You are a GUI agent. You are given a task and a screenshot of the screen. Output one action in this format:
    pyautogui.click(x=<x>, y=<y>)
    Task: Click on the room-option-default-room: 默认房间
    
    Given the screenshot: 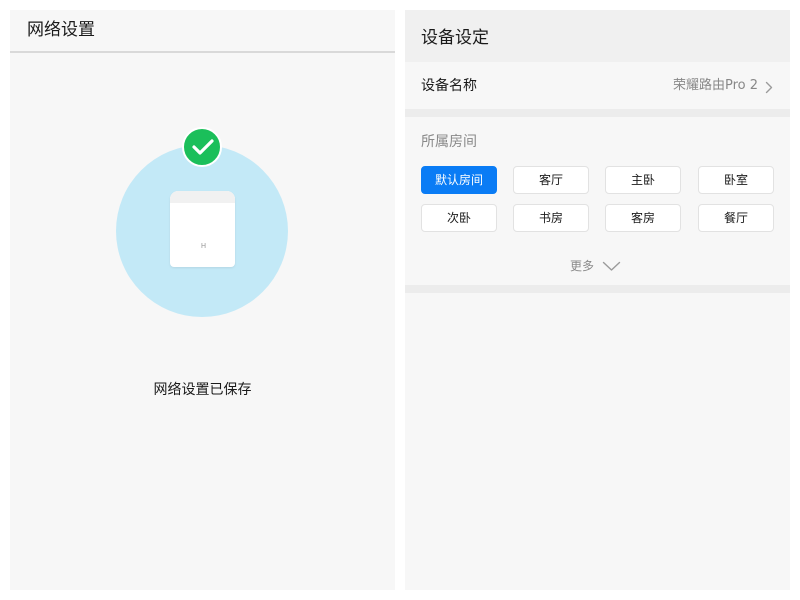 What is the action you would take?
    pyautogui.click(x=459, y=180)
    